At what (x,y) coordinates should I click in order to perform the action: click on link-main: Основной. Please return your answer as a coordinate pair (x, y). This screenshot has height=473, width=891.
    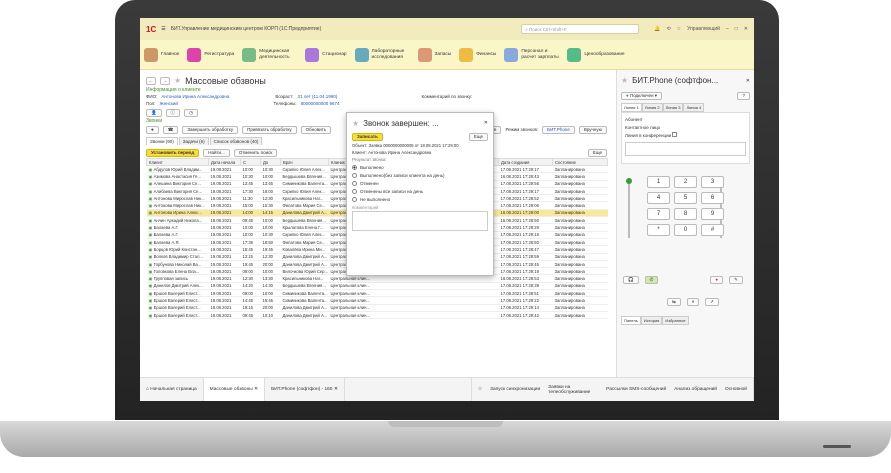
    Looking at the image, I should click on (736, 389).